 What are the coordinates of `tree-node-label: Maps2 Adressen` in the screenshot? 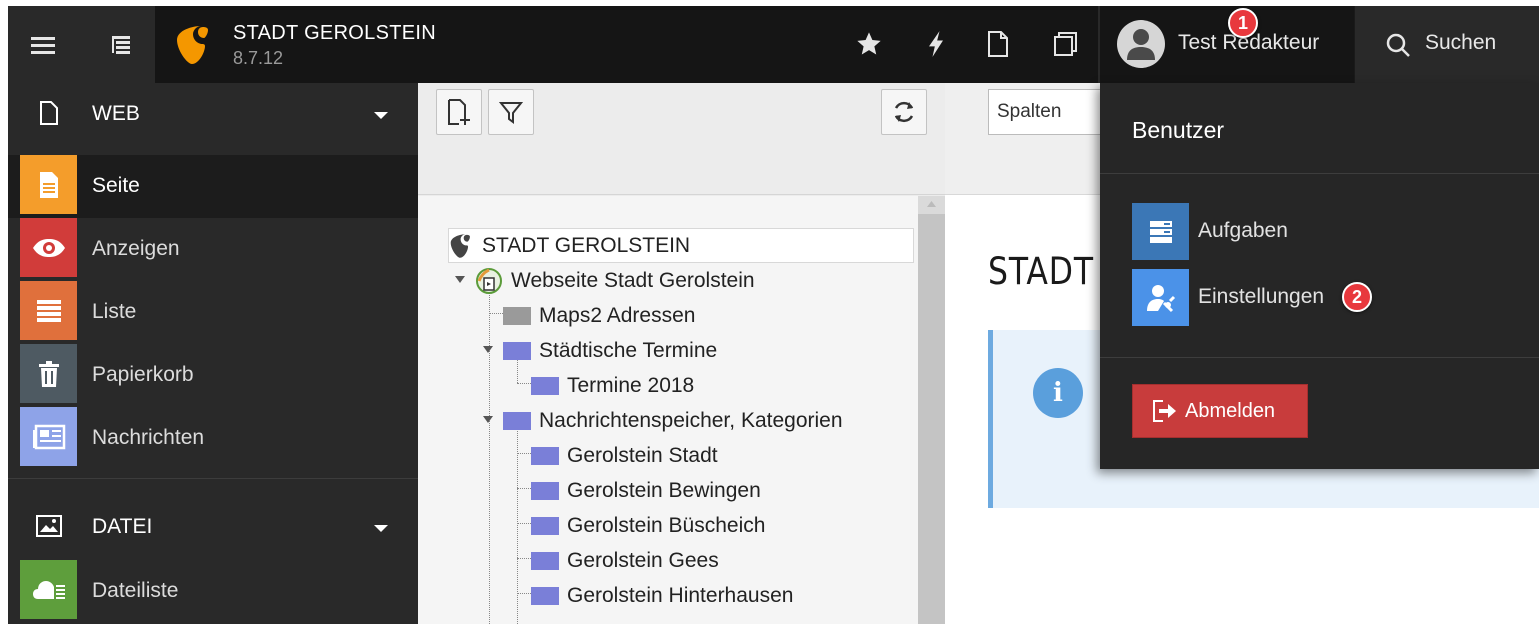 It's located at (617, 315).